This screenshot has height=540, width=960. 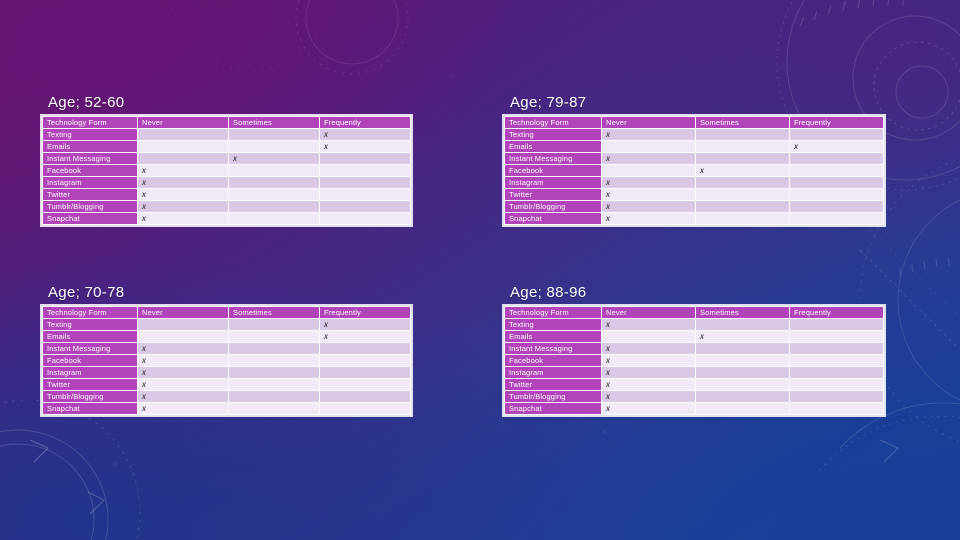 What do you see at coordinates (553, 194) in the screenshot?
I see `row-header-twitter: Twitter` at bounding box center [553, 194].